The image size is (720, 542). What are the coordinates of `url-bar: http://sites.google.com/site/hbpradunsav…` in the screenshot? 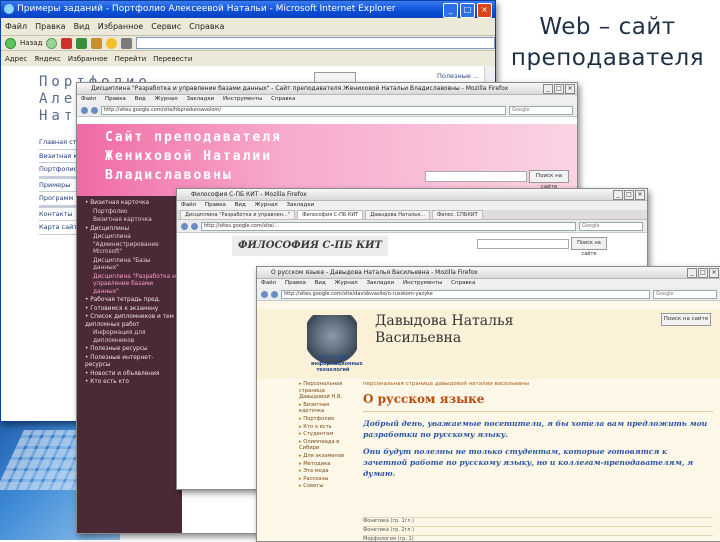 It's located at (303, 110).